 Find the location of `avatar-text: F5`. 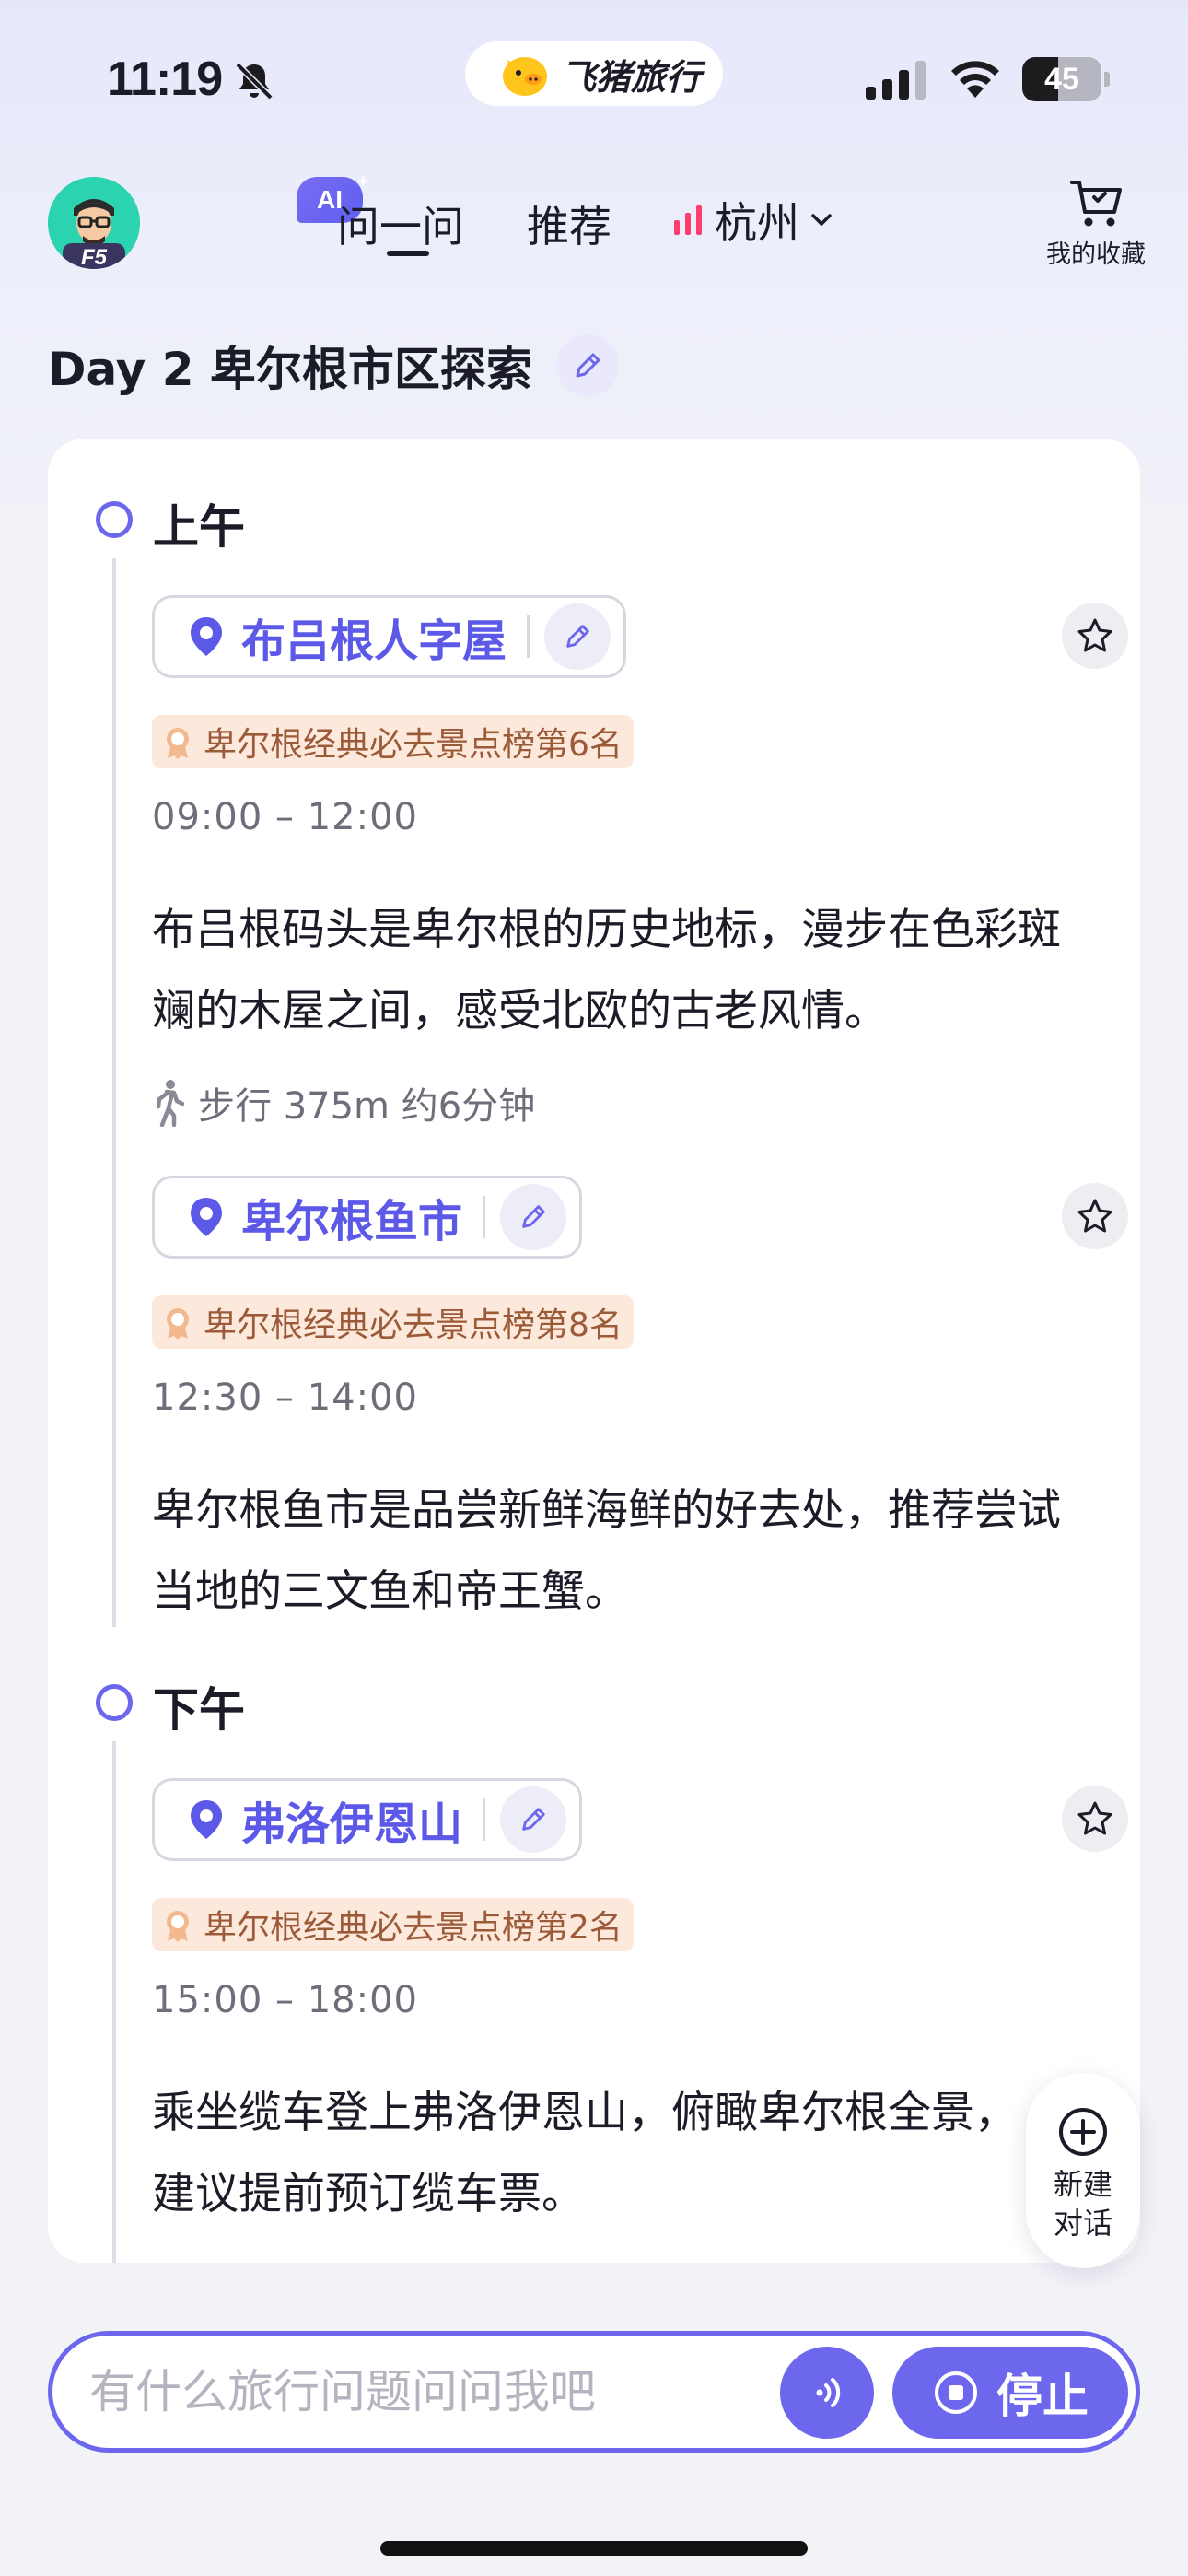

avatar-text: F5 is located at coordinates (94, 257).